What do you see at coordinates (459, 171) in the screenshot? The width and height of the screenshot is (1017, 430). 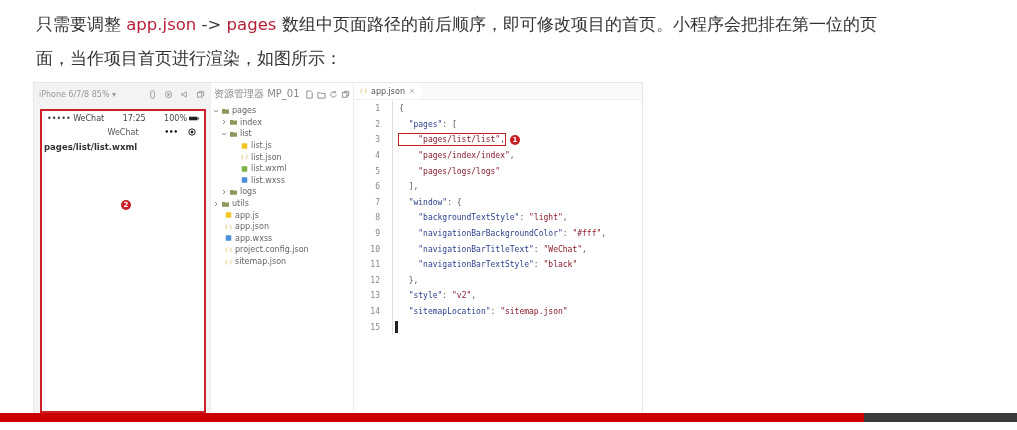 I see `code-line: "pages/logs/logs"` at bounding box center [459, 171].